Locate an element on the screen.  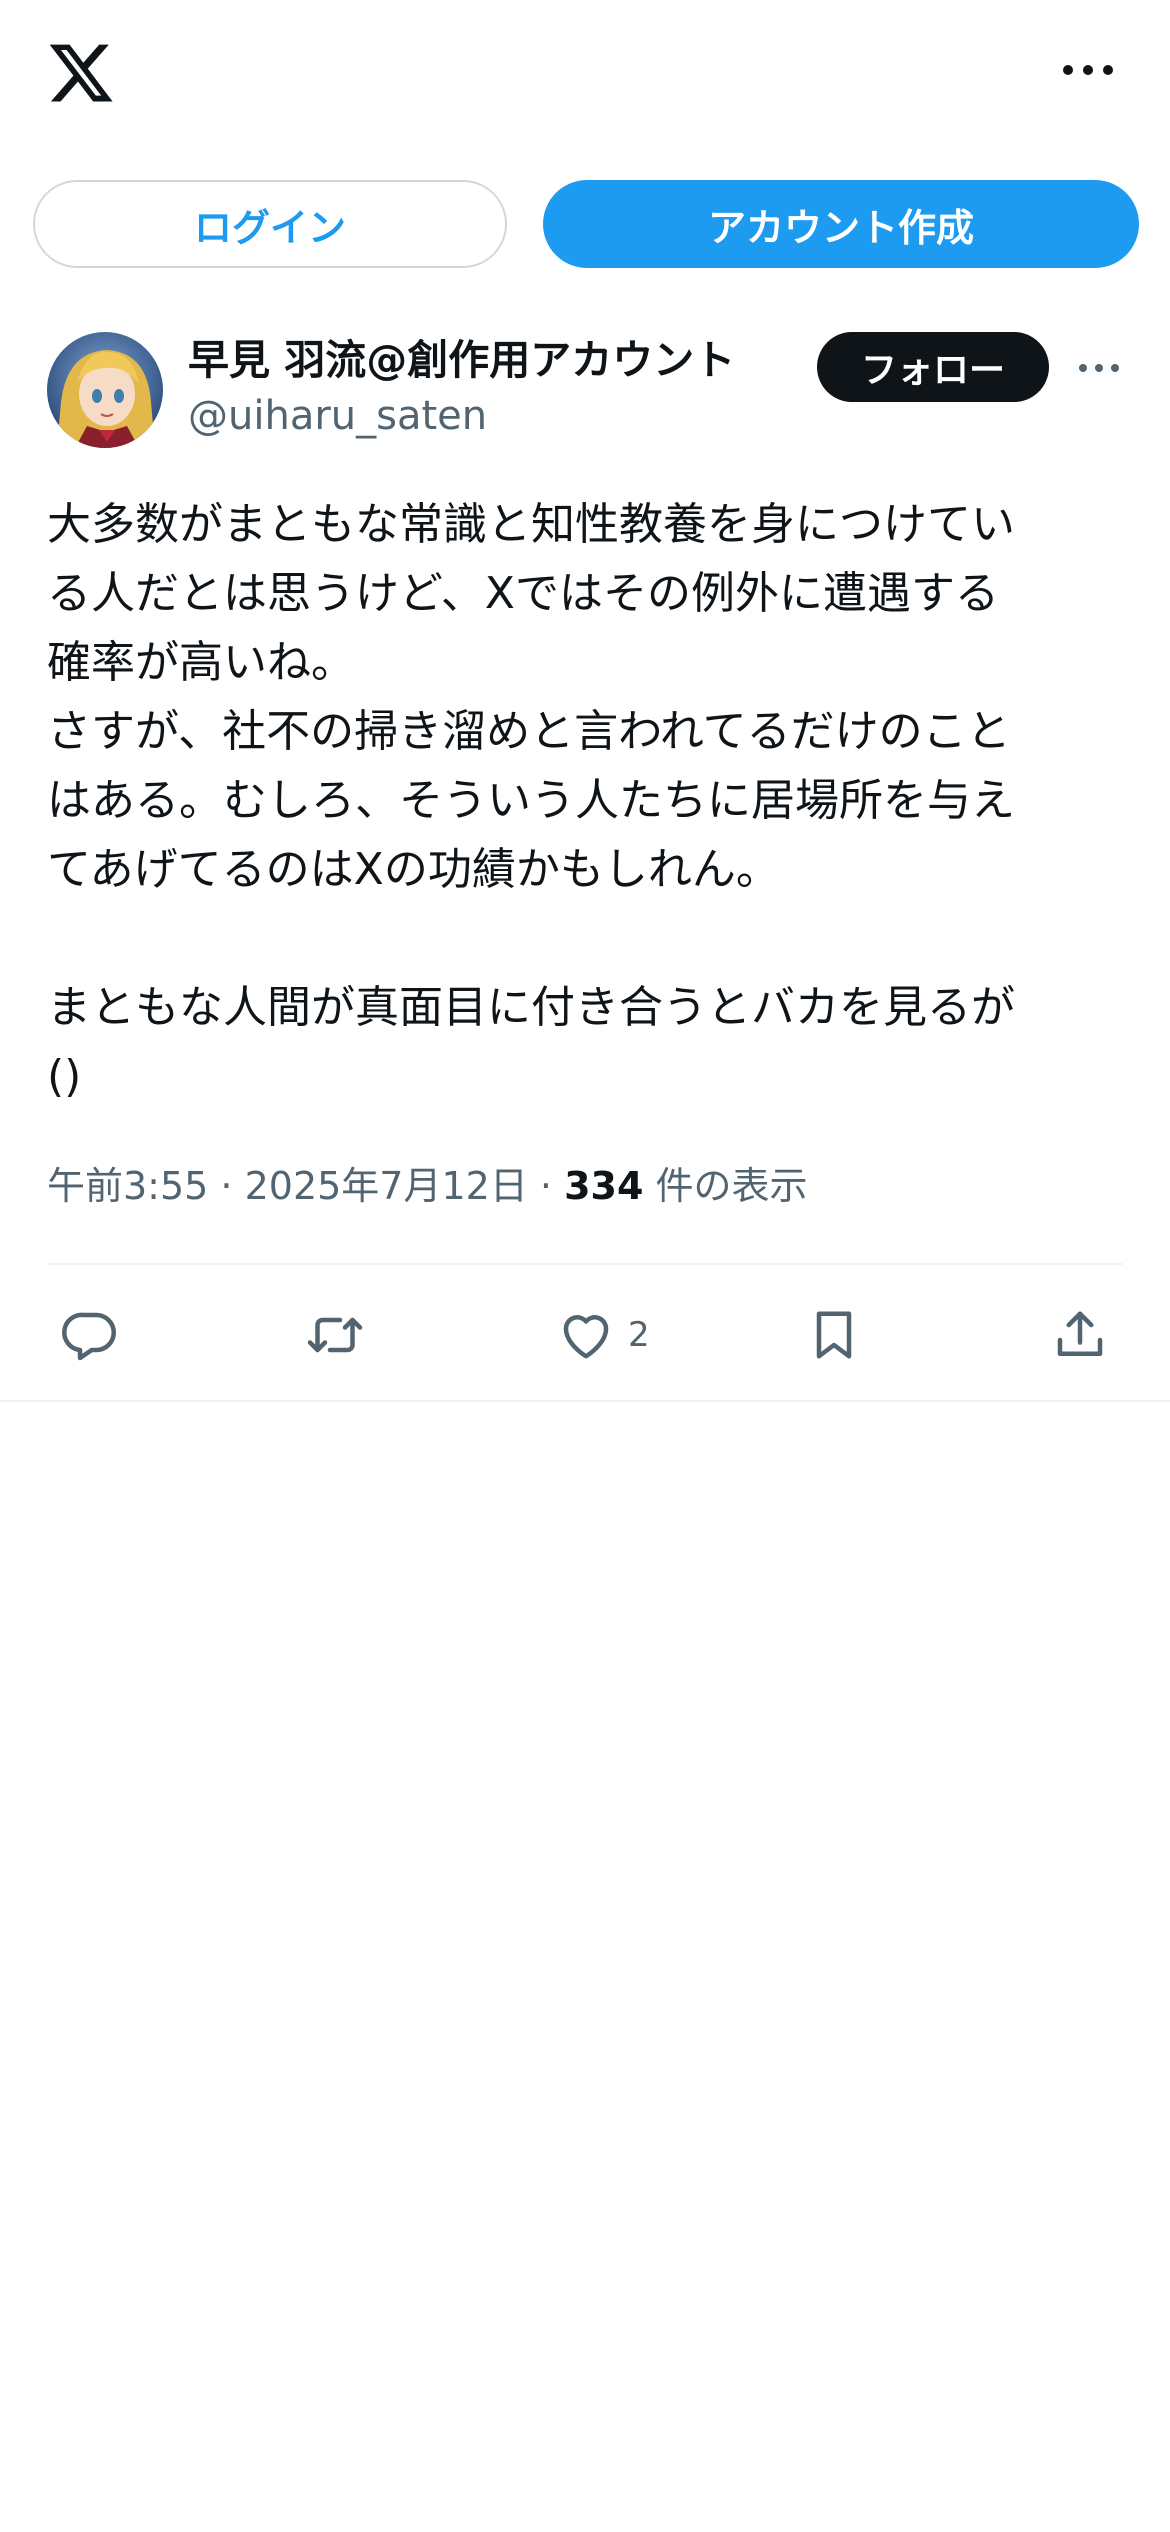
bookmark-button is located at coordinates (834, 1335).